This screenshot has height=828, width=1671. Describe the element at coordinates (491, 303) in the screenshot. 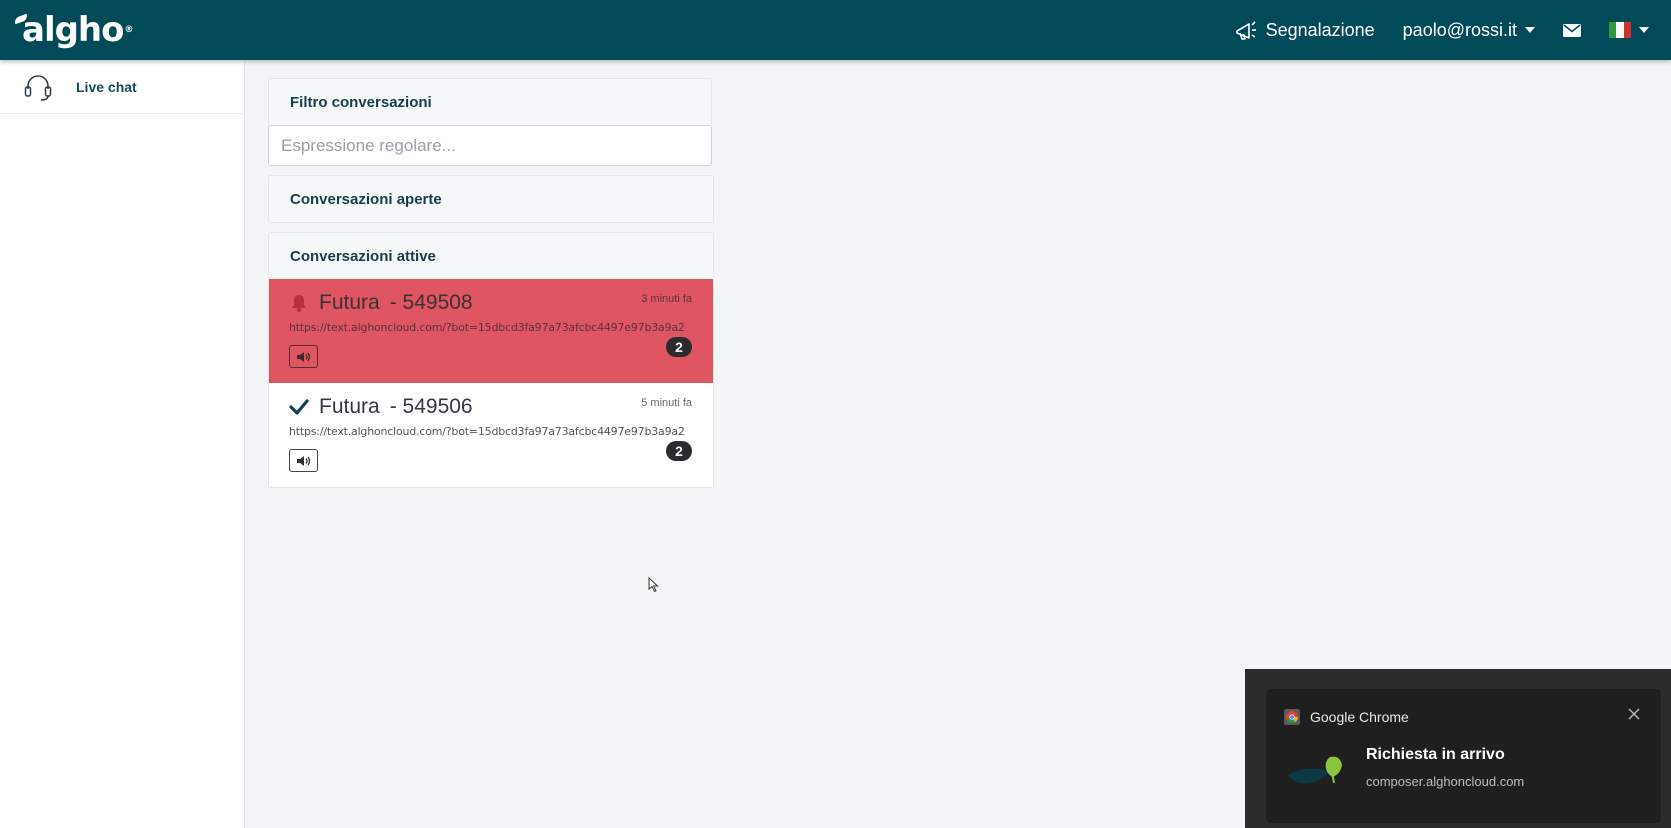

I see `conversation-title: Futura - 549508` at that location.